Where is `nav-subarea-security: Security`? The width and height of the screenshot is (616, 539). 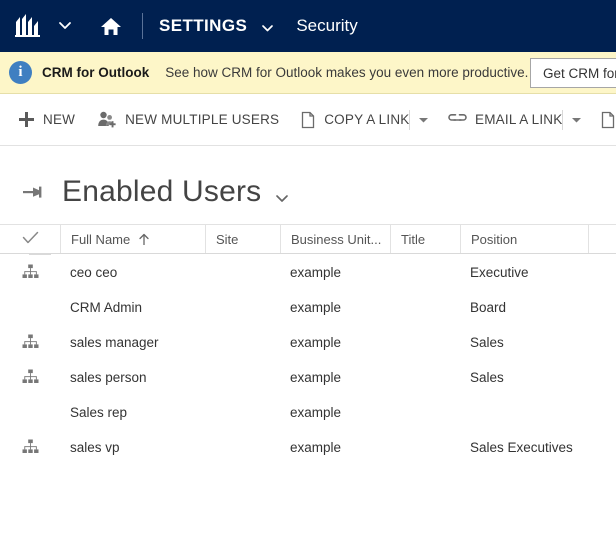
nav-subarea-security: Security is located at coordinates (326, 26).